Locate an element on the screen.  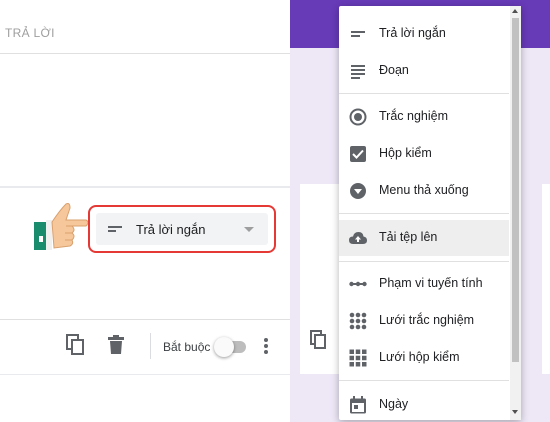
calendar-icon is located at coordinates (358, 405).